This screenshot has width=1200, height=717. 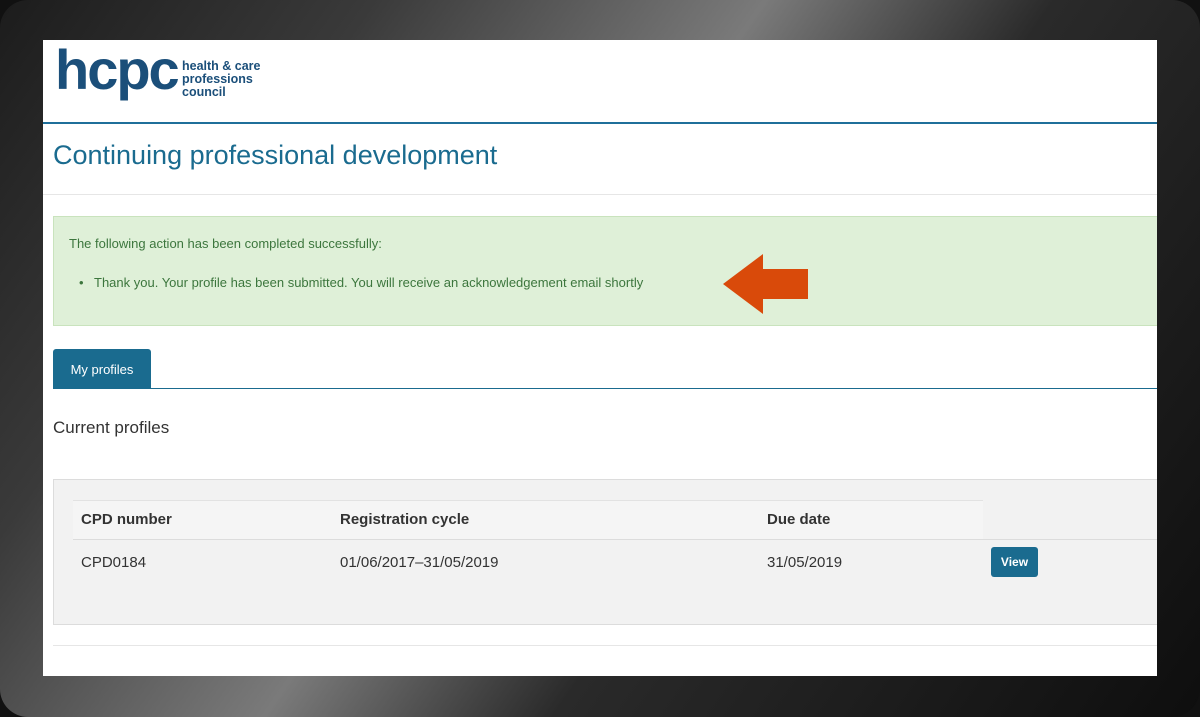 What do you see at coordinates (117, 70) in the screenshot?
I see `hcpc-logo: hcpc` at bounding box center [117, 70].